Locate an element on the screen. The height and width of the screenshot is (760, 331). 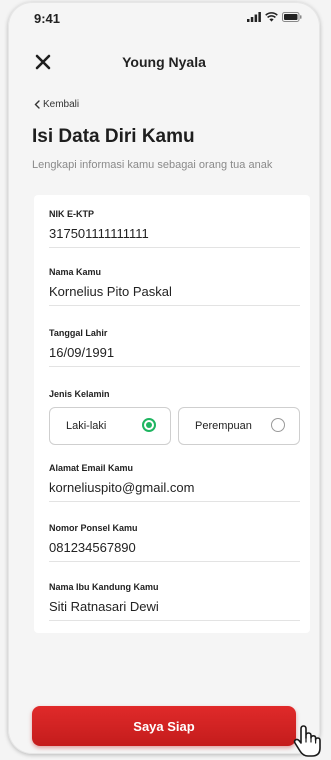
gender-option-label: Laki-laki is located at coordinates (86, 426).